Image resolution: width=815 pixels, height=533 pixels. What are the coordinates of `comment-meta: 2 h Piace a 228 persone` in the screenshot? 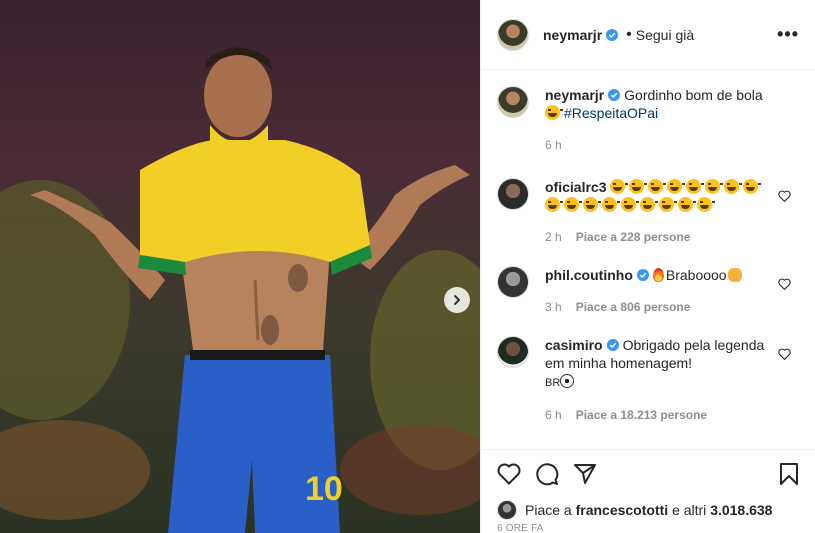 It's located at (659, 237).